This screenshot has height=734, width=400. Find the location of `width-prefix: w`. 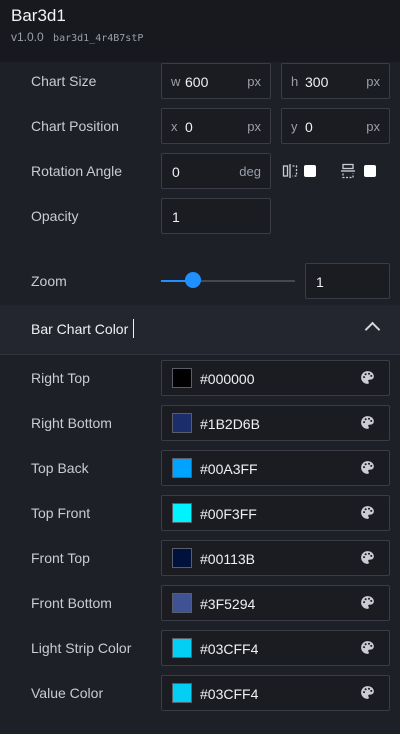

width-prefix: w is located at coordinates (176, 81).